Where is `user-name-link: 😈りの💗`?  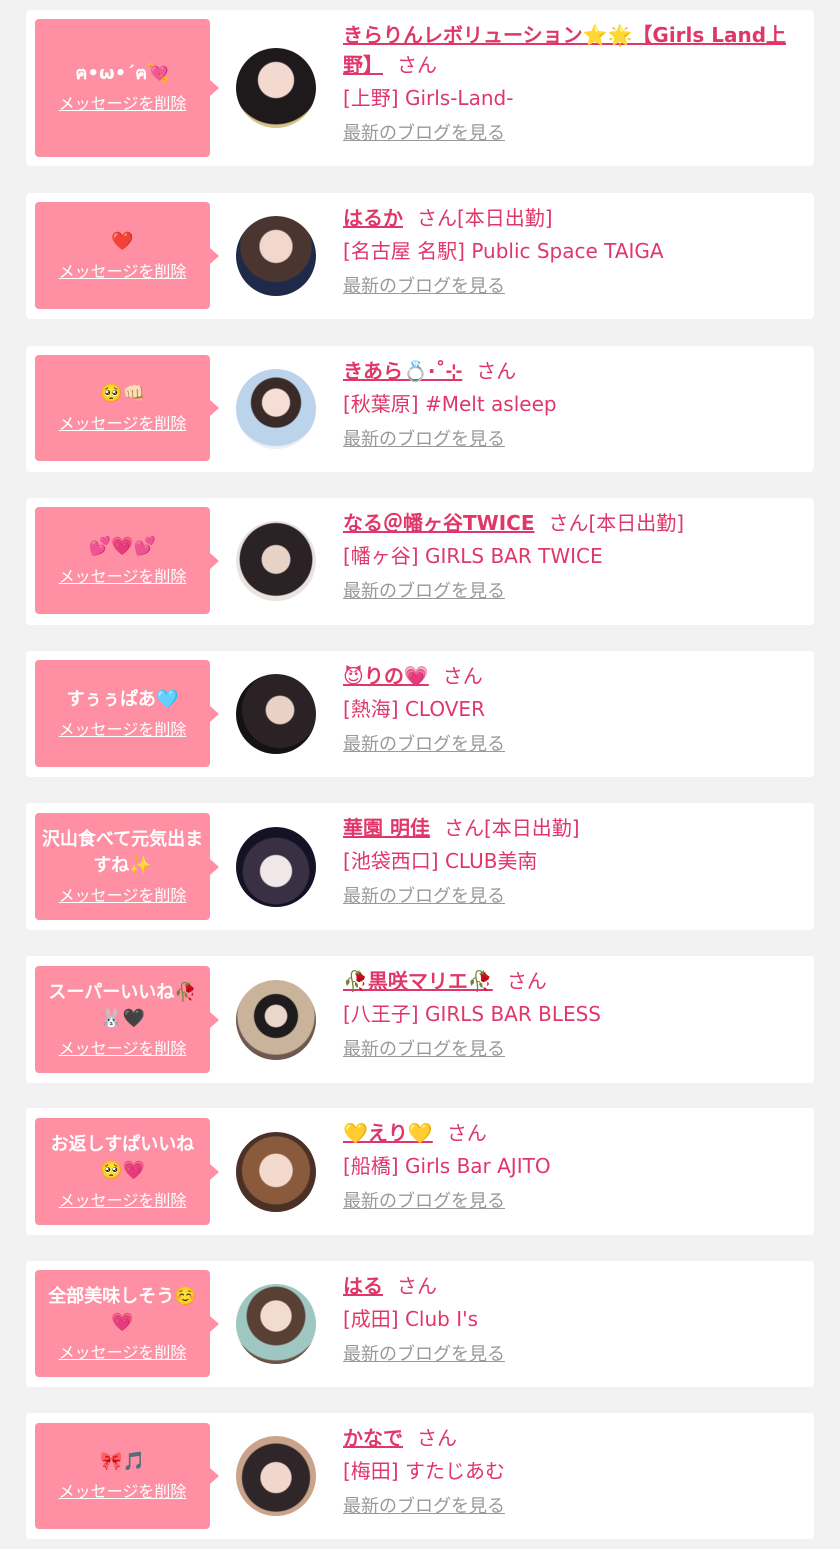 user-name-link: 😈りの💗 is located at coordinates (386, 676).